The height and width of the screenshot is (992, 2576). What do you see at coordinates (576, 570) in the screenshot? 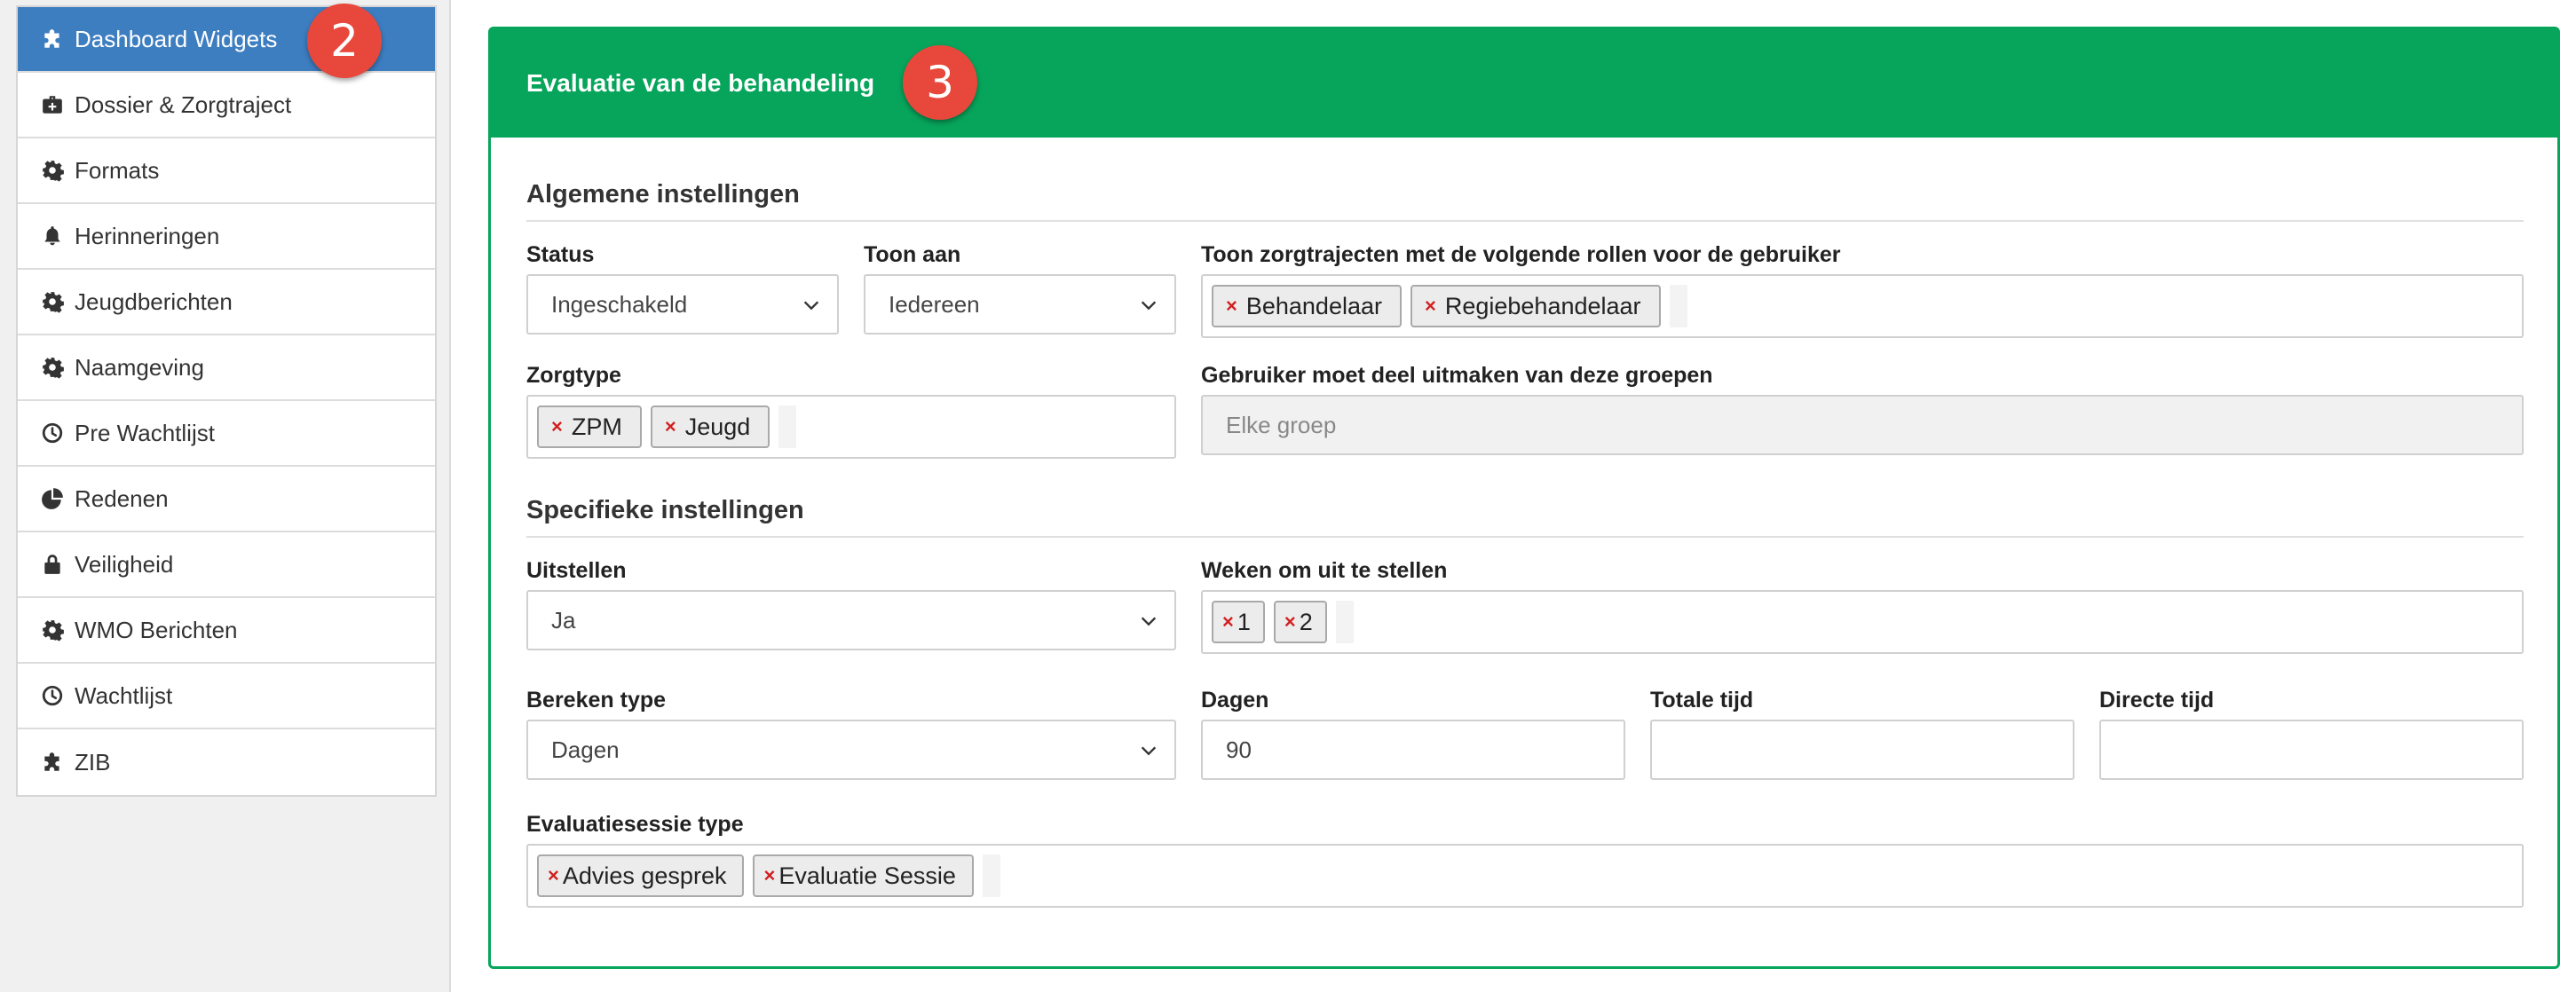
I see `uitstellen-label: Uitstellen` at bounding box center [576, 570].